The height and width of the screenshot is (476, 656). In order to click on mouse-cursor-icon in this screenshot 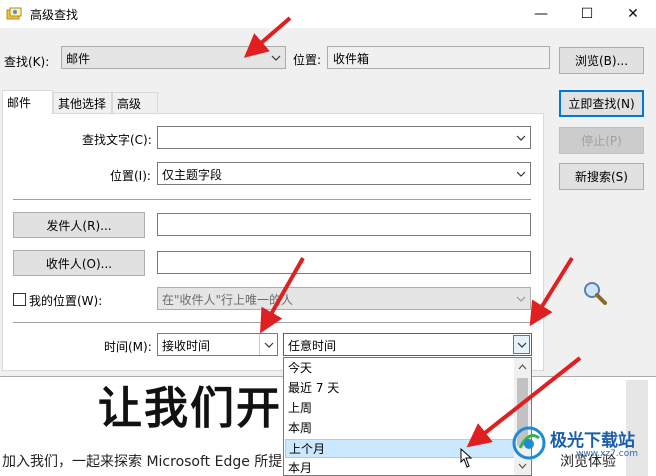, I will do `click(466, 458)`.